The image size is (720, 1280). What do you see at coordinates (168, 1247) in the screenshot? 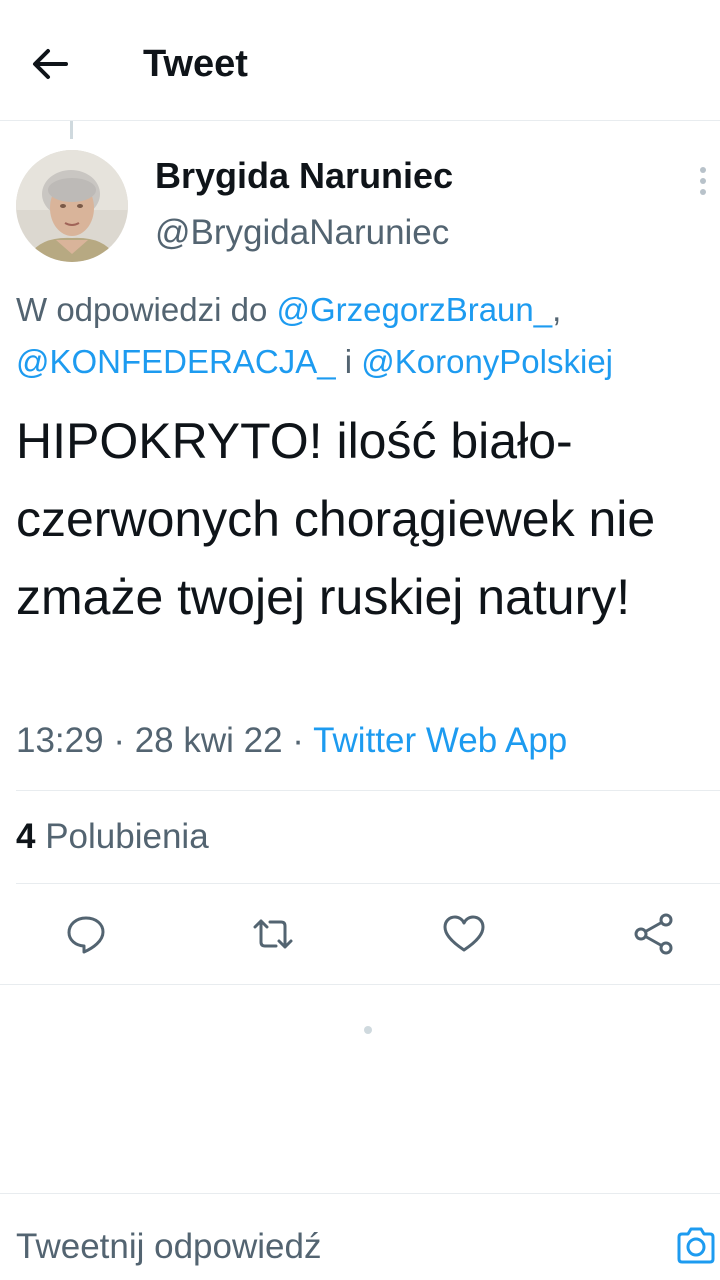
I see `reply-input: Tweetnij odpowiedź` at bounding box center [168, 1247].